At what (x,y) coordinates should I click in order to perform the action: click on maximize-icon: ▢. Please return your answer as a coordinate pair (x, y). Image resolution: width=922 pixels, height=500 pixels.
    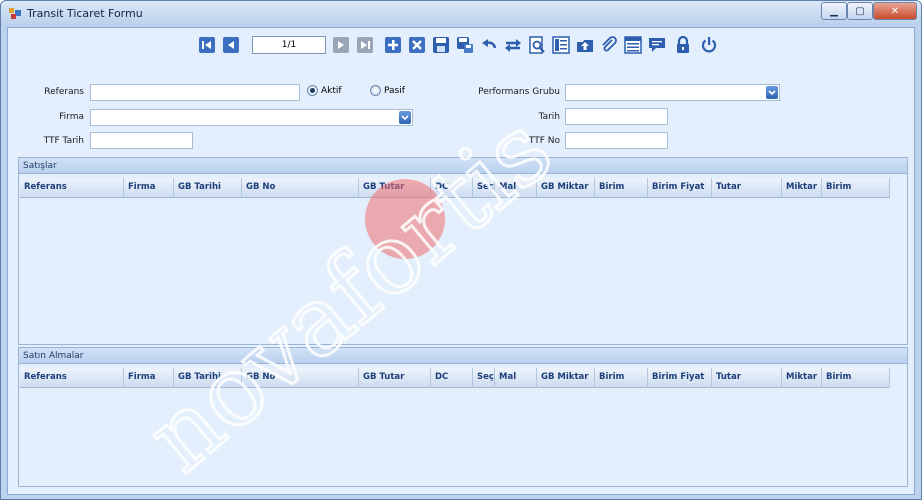
    Looking at the image, I should click on (860, 11).